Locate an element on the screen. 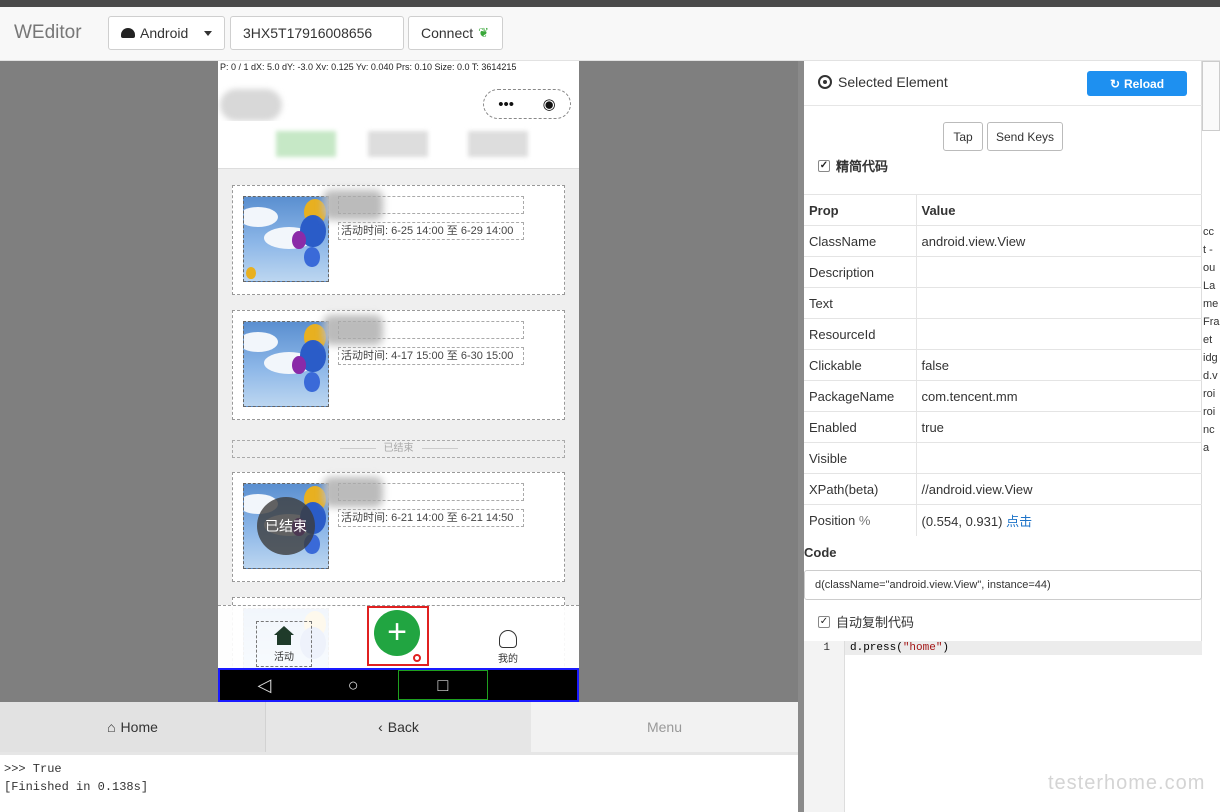 This screenshot has width=1220, height=812. editor-gutter: 1 is located at coordinates (824, 726).